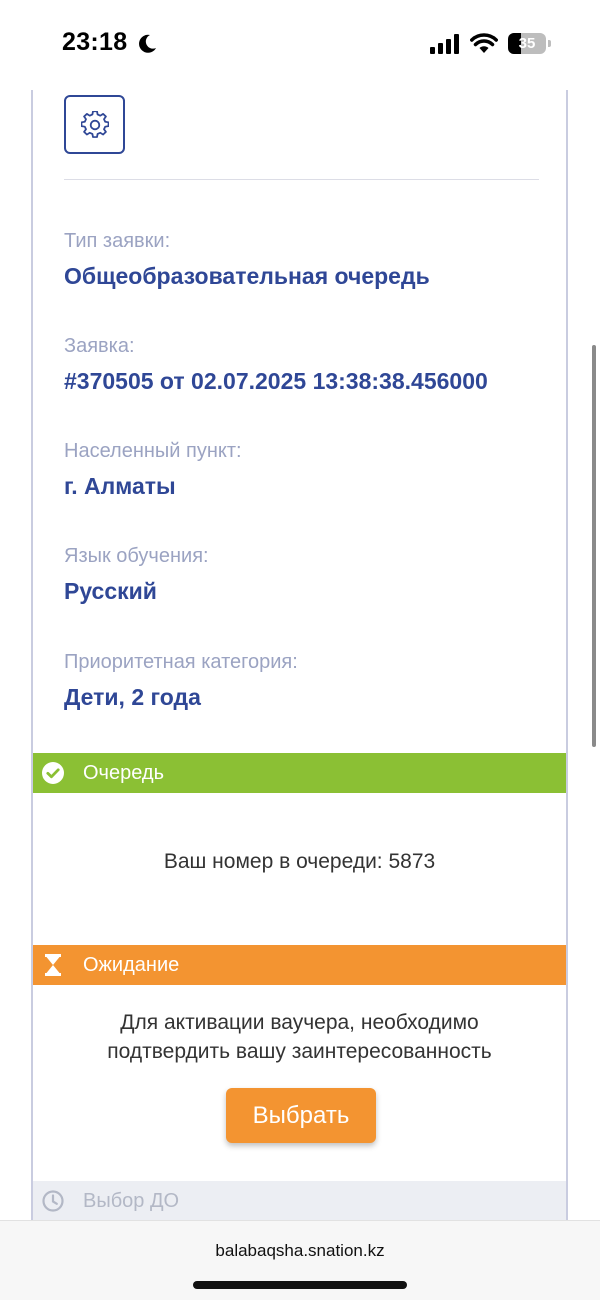 This screenshot has height=1300, width=600. Describe the element at coordinates (99, 346) in the screenshot. I see `field-label: Заявка:` at that location.